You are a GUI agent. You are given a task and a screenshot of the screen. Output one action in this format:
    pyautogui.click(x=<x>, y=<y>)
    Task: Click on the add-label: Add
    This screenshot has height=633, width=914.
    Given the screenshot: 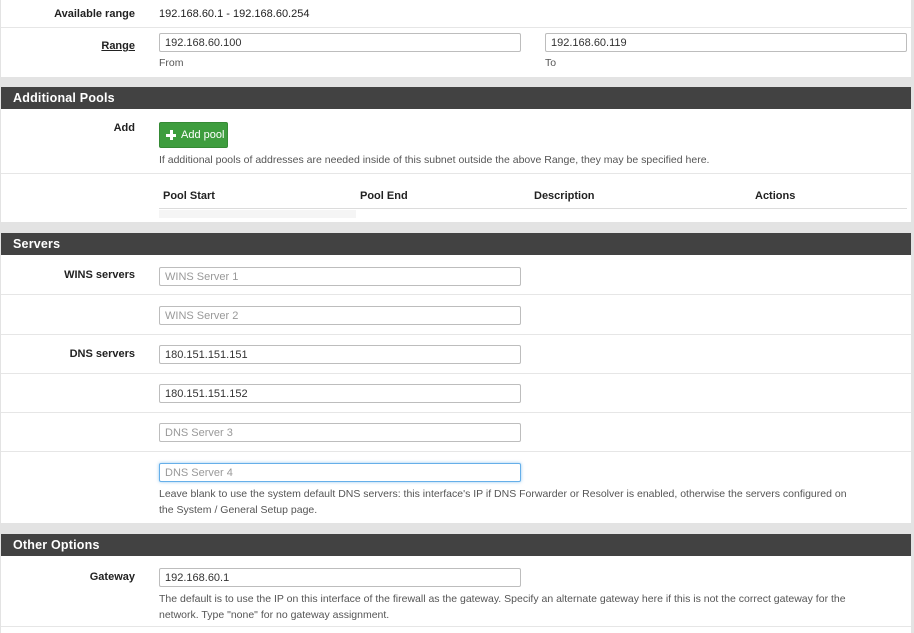 What is the action you would take?
    pyautogui.click(x=124, y=128)
    